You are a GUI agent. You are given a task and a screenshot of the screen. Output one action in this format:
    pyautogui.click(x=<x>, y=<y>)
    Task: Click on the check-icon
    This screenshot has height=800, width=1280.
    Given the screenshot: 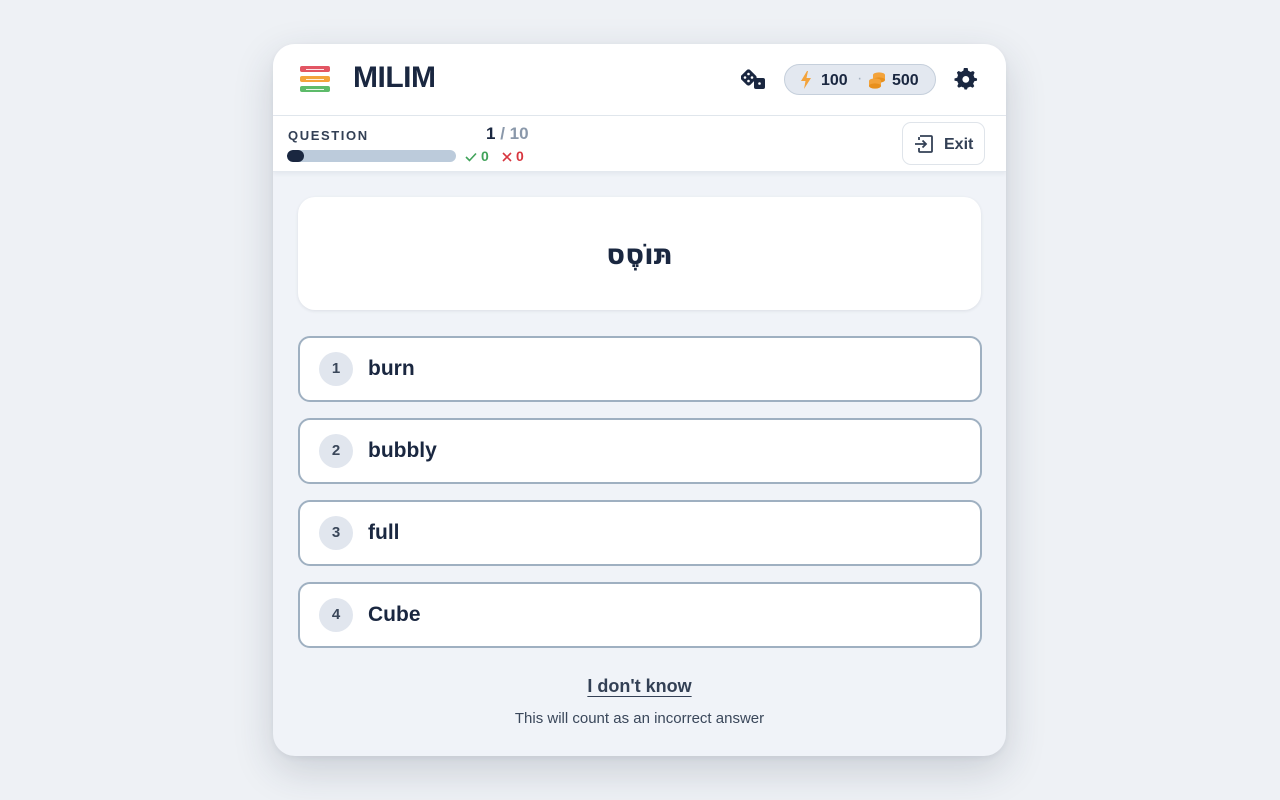 What is the action you would take?
    pyautogui.click(x=471, y=157)
    